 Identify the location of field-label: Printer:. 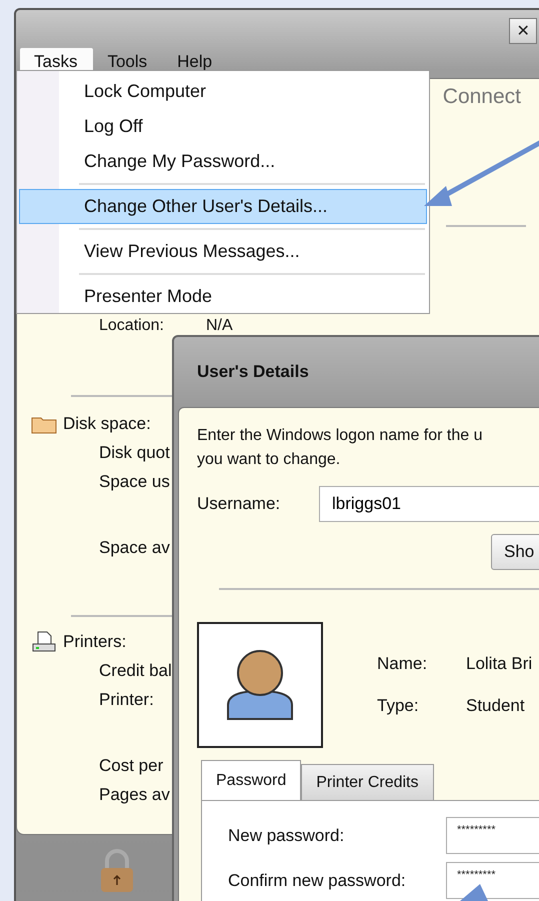
(126, 700).